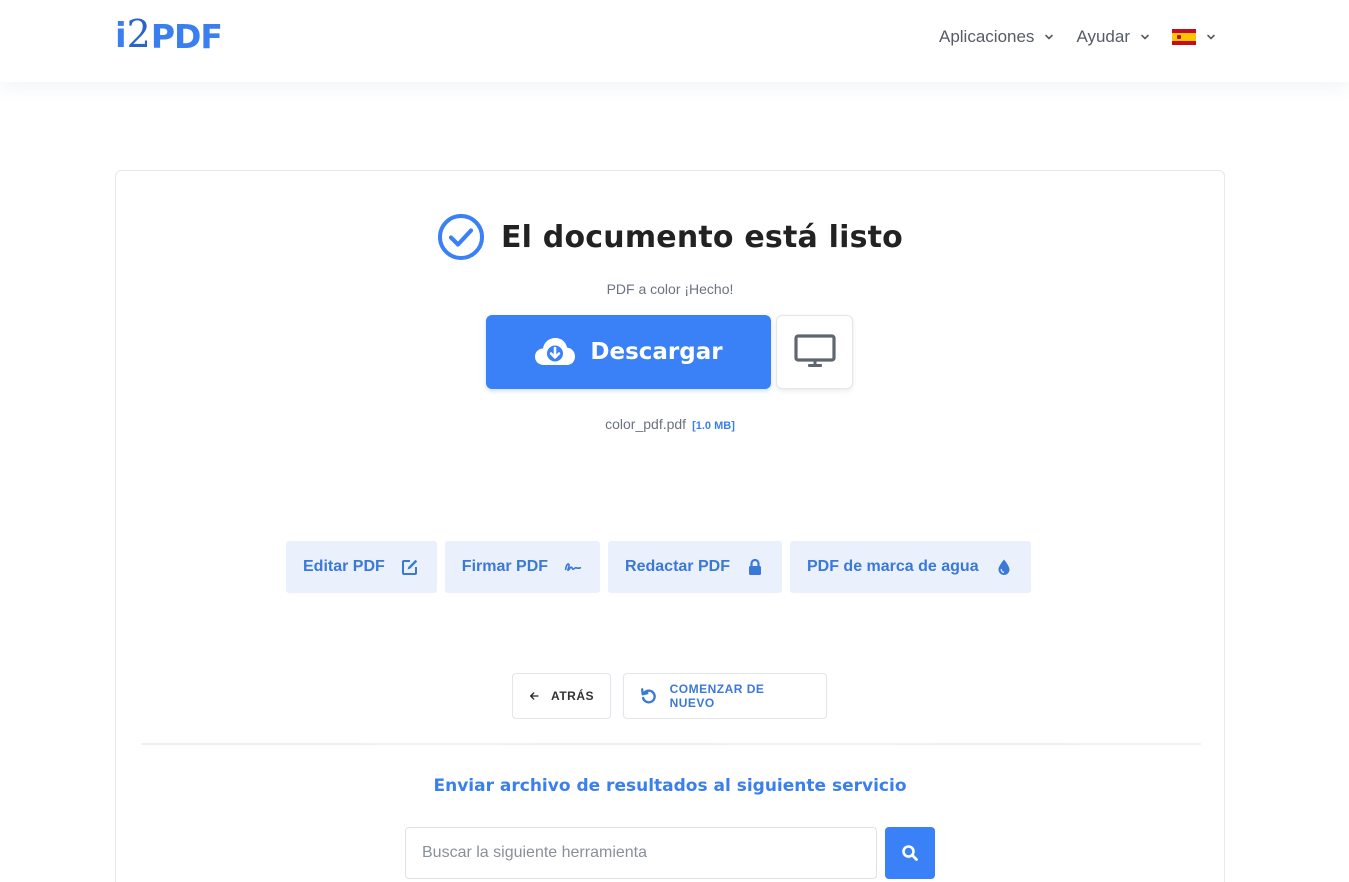  I want to click on es-flag-icon, so click(1184, 37).